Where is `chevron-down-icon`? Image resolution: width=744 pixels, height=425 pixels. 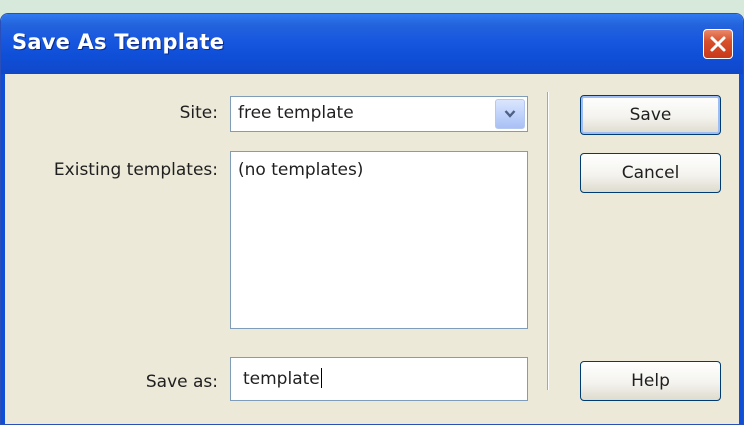 chevron-down-icon is located at coordinates (510, 114).